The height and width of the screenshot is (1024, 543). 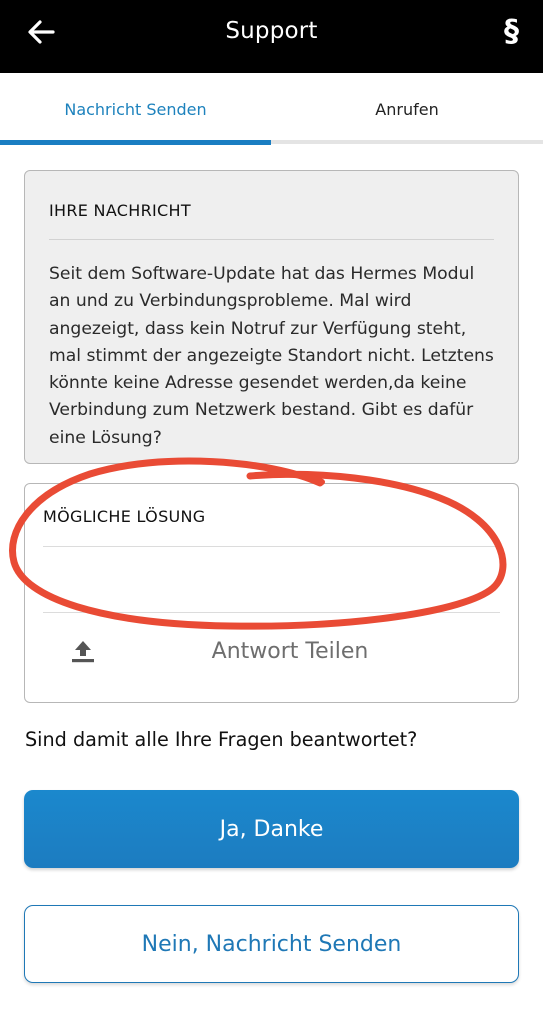 I want to click on tab-bar: Nachricht Senden Anrufen, so click(x=271, y=109).